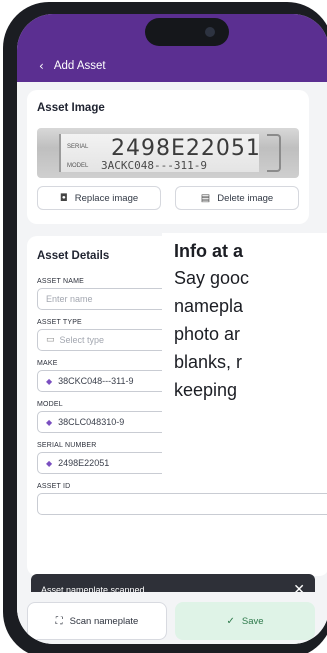  Describe the element at coordinates (78, 166) in the screenshot. I see `plate-model-label: MODEL` at that location.